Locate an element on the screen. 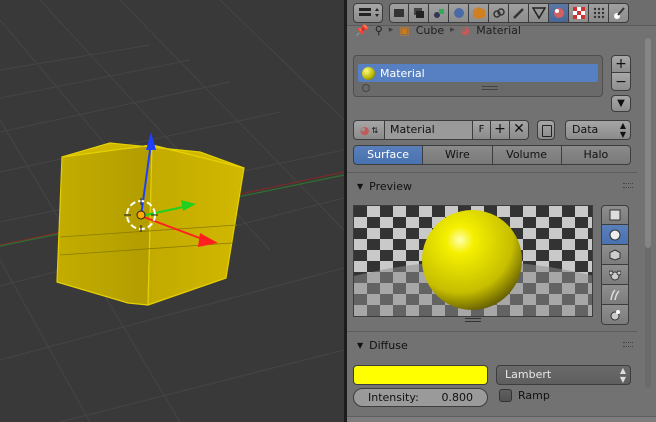  properties-scrollbar is located at coordinates (648, 213).